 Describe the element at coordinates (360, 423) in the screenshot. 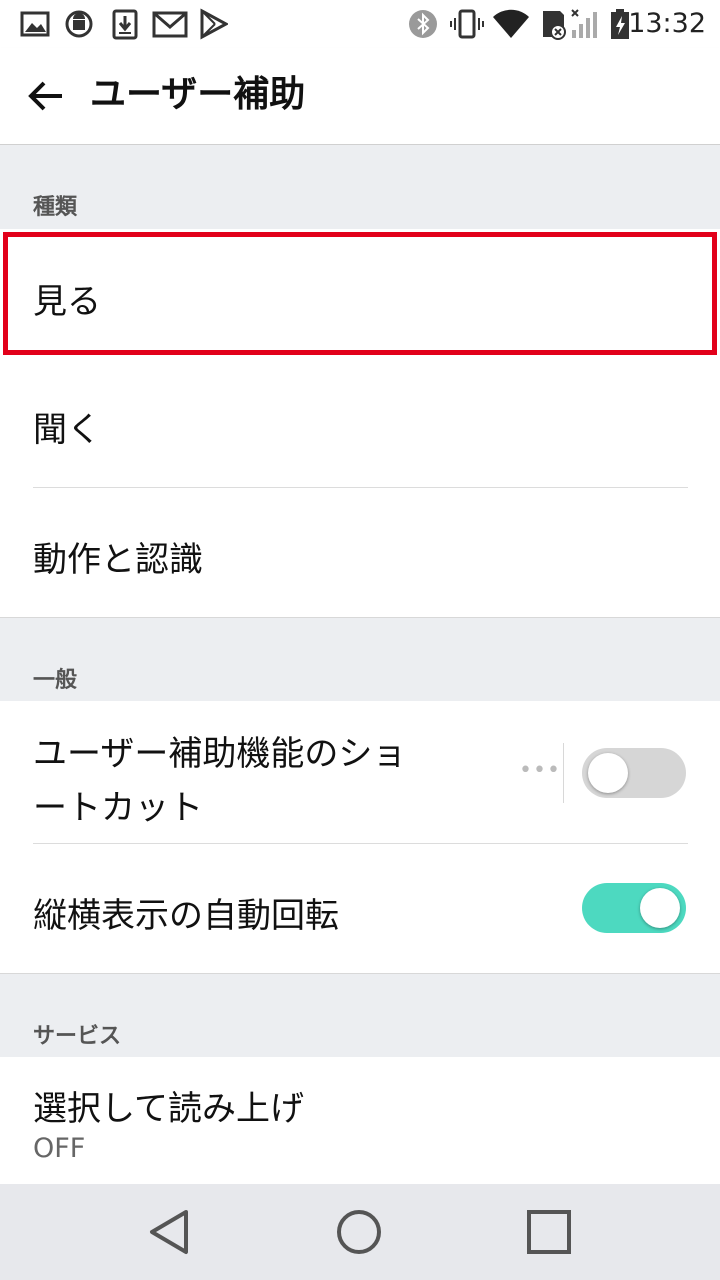

I see `list-item-hear: 聞く` at that location.